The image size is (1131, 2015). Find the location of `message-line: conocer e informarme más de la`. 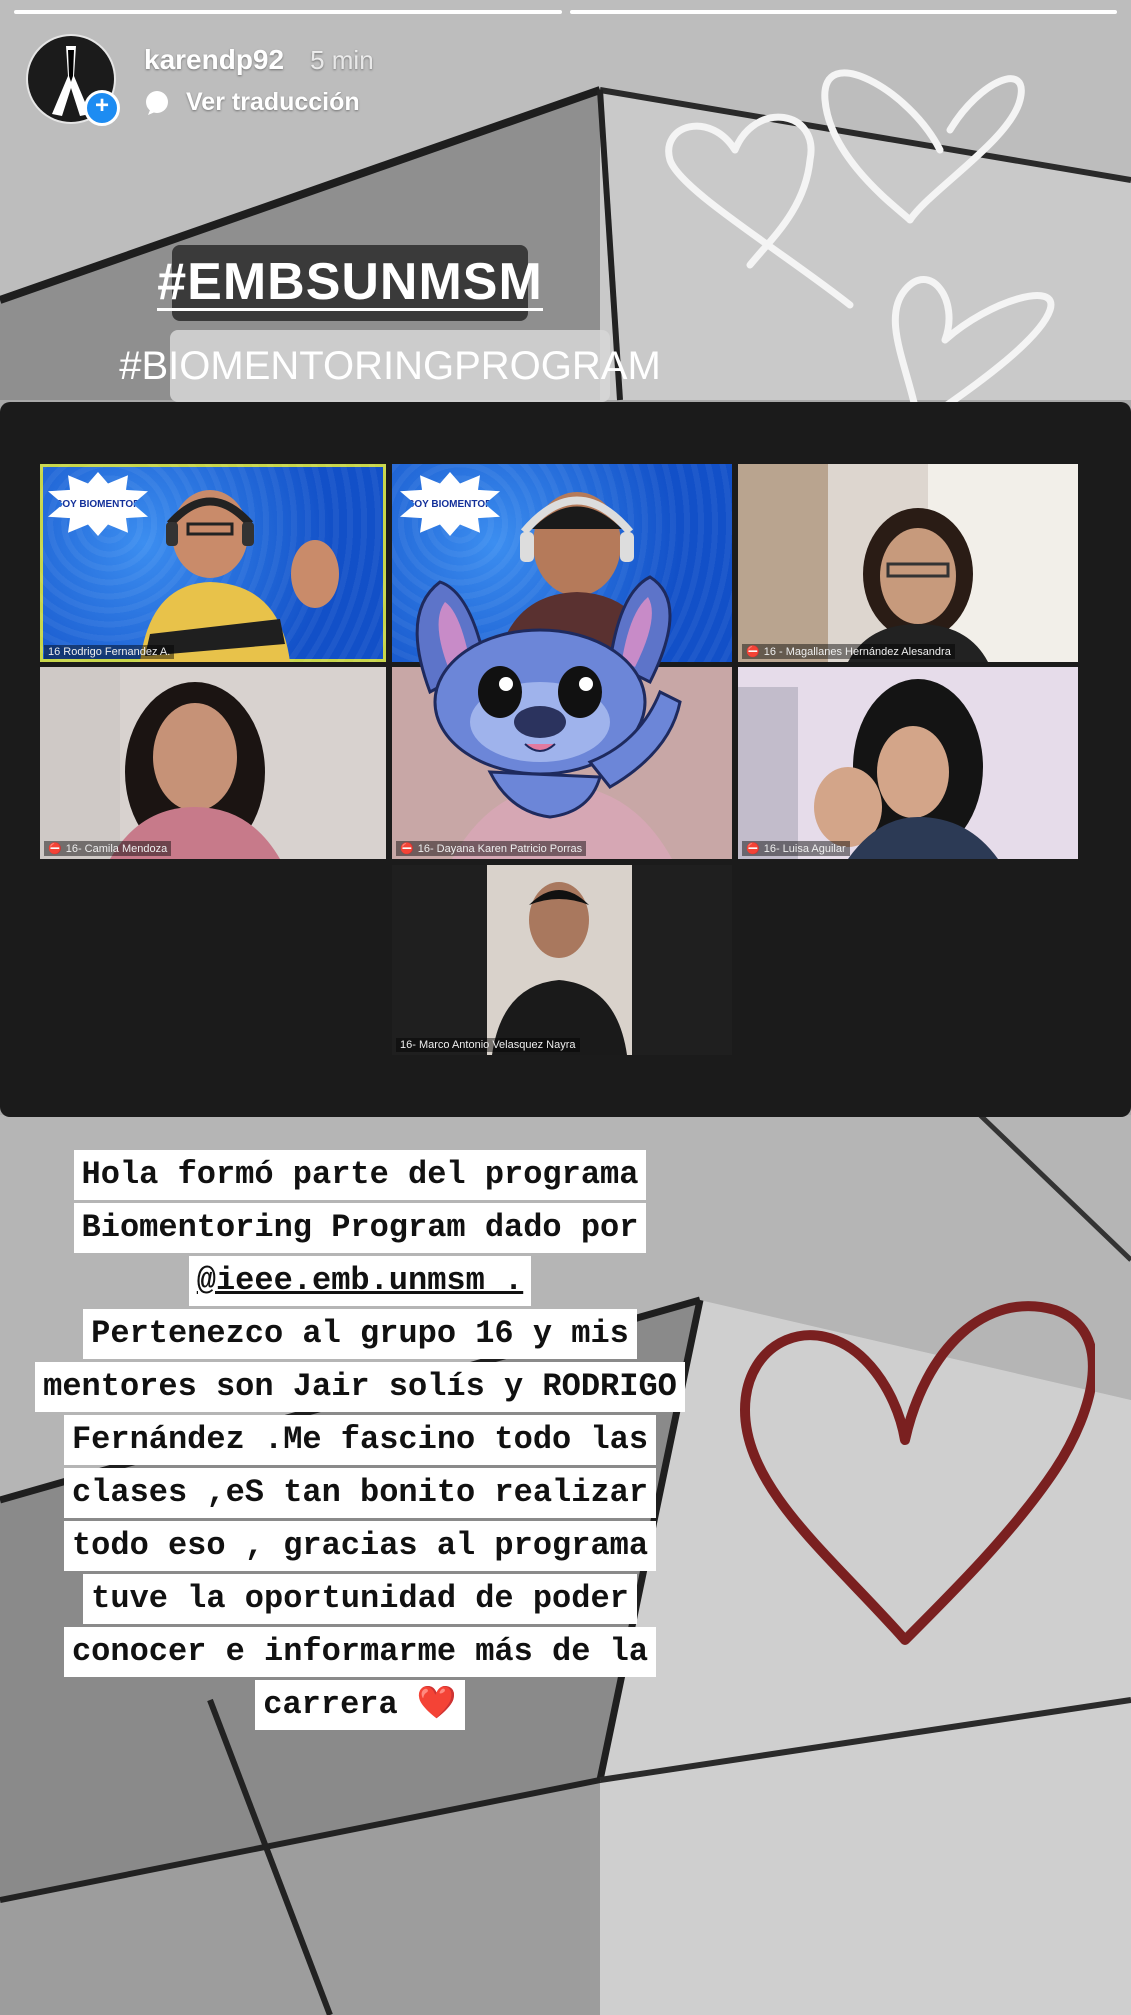

message-line: conocer e informarme más de la is located at coordinates (360, 1652).